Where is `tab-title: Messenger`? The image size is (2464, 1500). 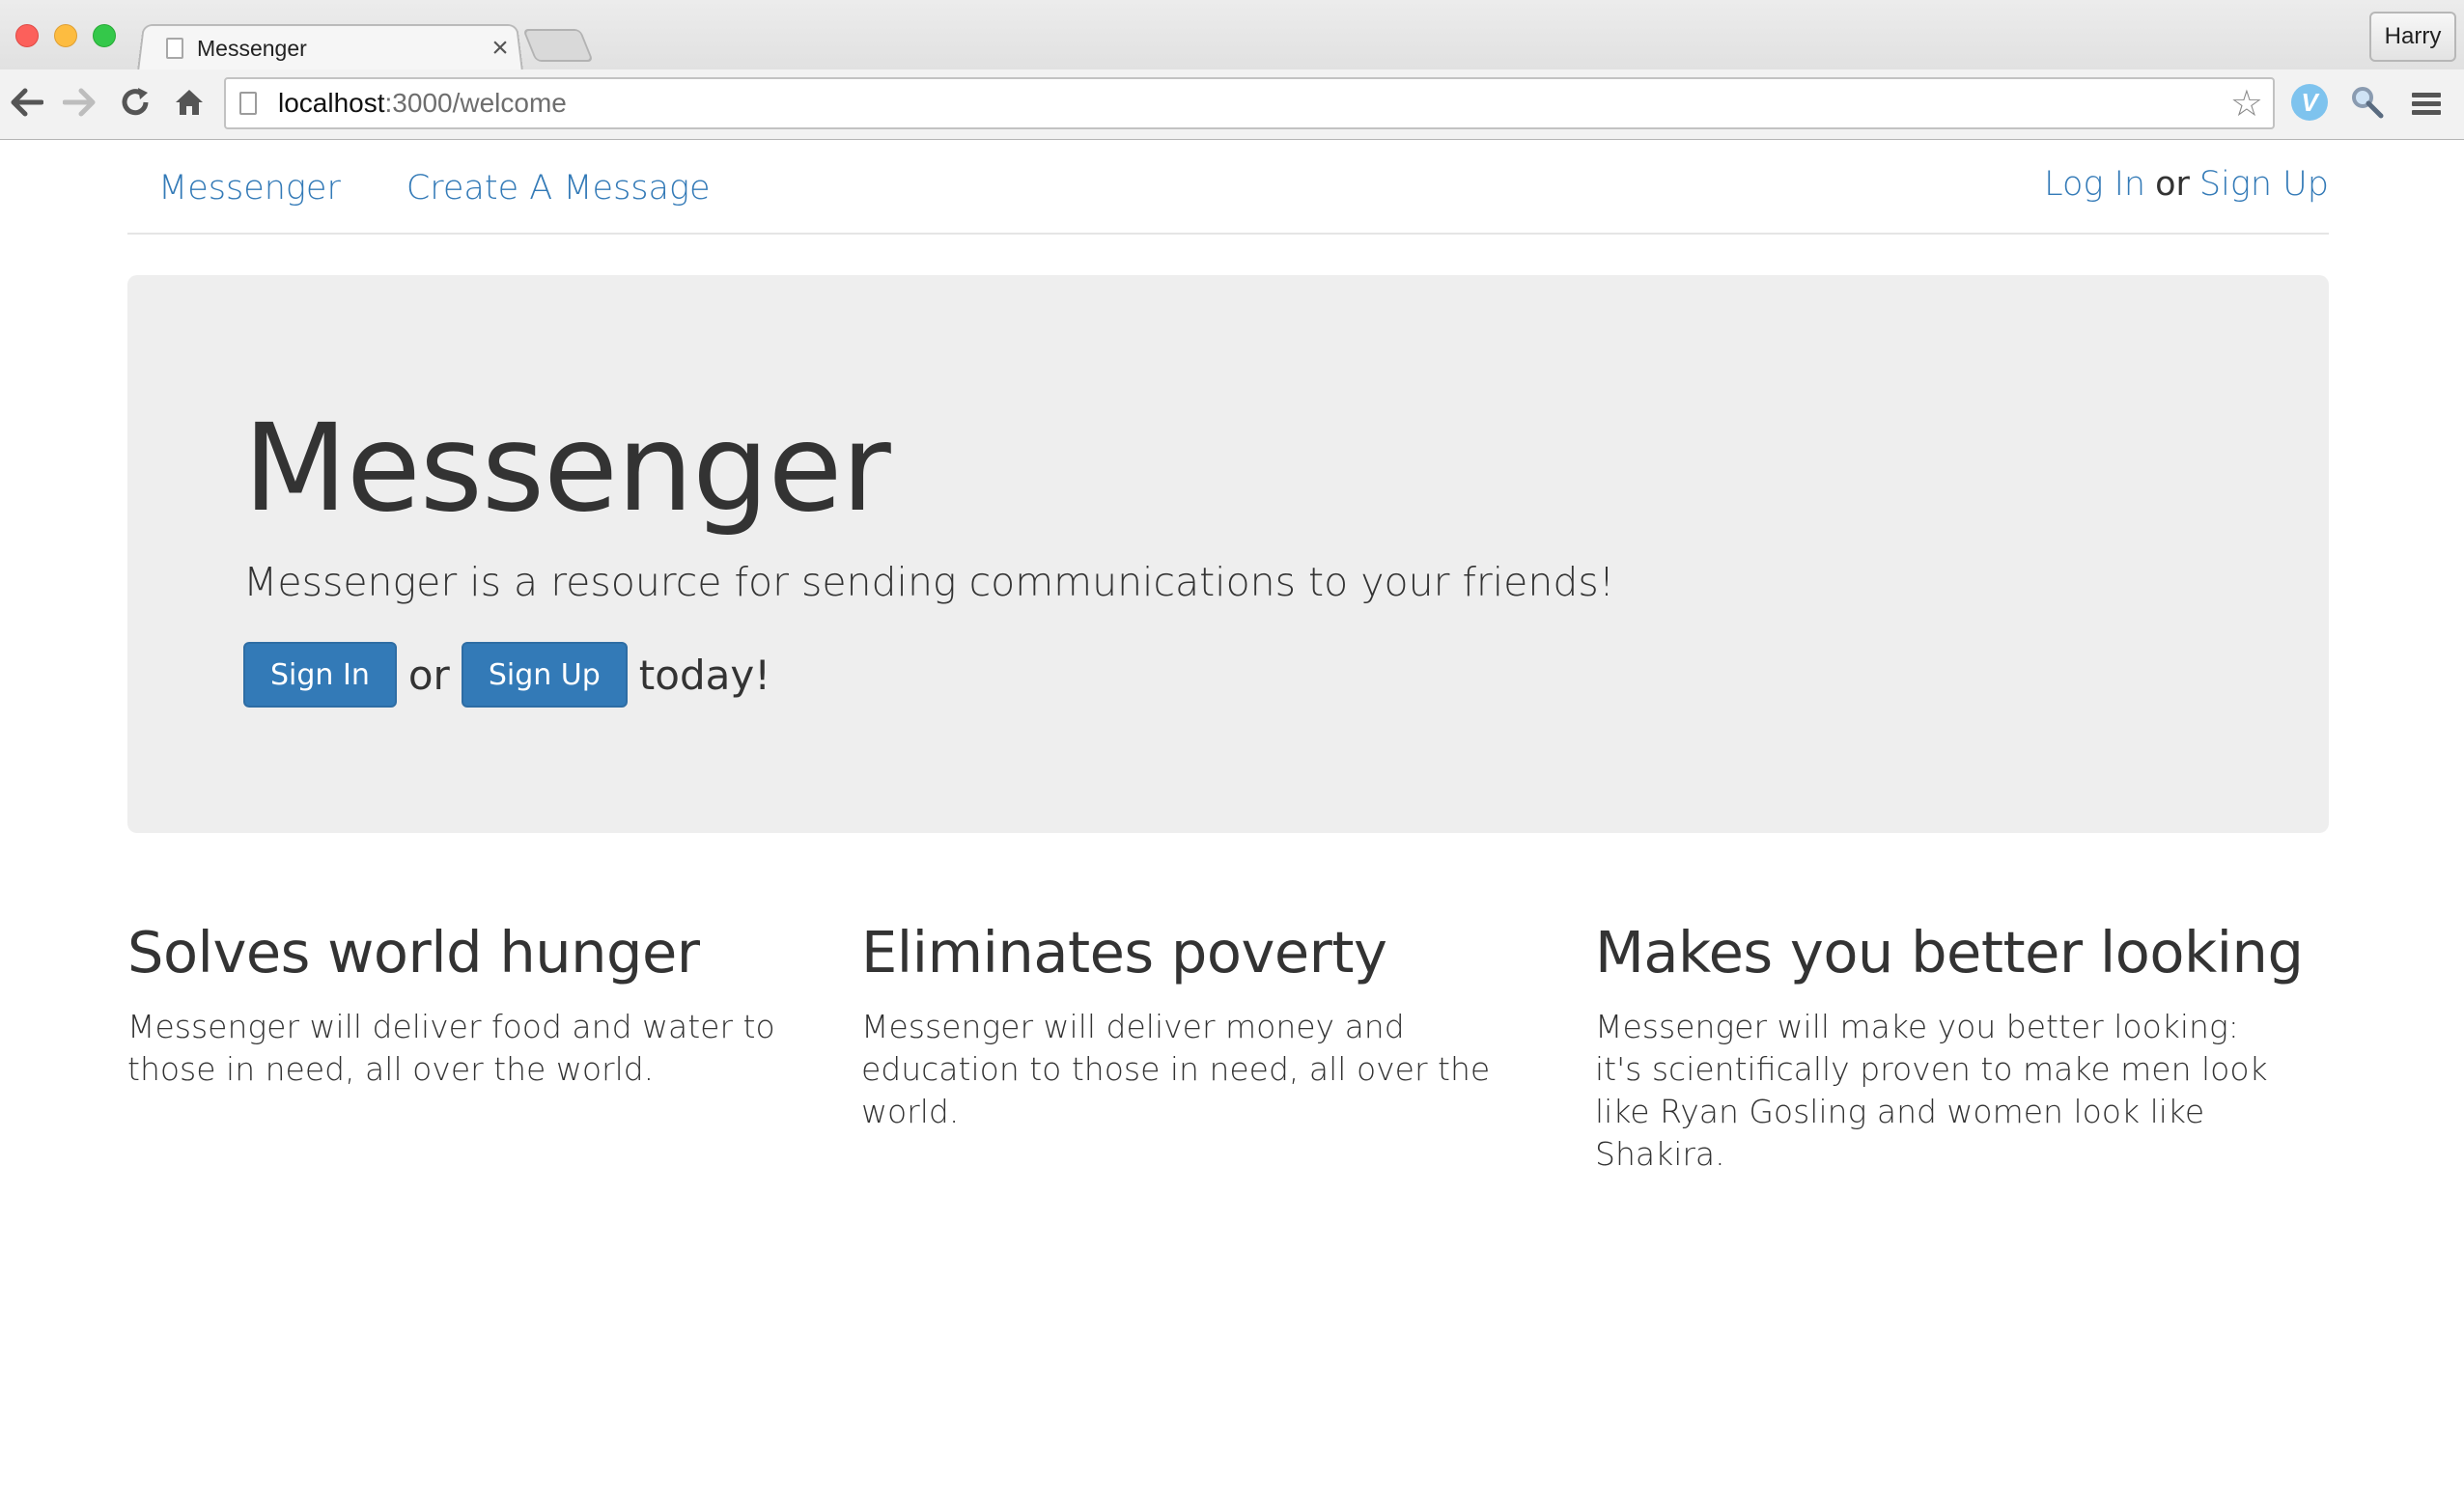
tab-title: Messenger is located at coordinates (252, 48).